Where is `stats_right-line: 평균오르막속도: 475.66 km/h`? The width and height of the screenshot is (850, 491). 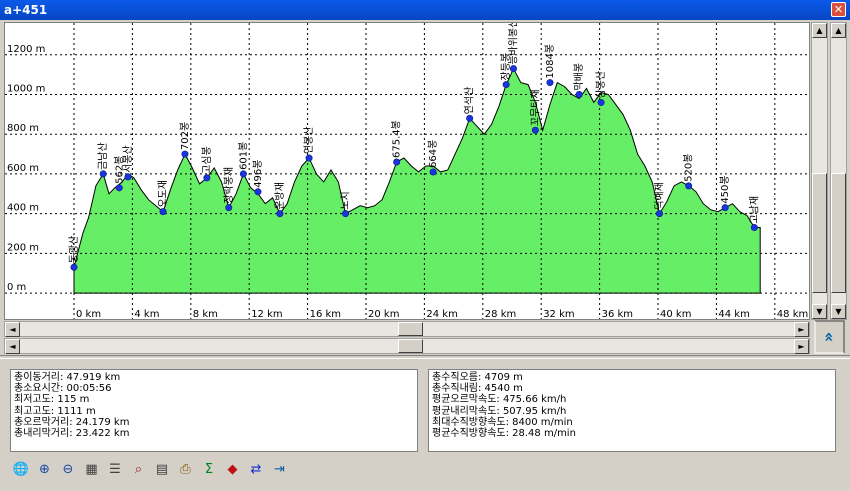
stats_right-line: 평균오르막속도: 475.66 km/h is located at coordinates (499, 400).